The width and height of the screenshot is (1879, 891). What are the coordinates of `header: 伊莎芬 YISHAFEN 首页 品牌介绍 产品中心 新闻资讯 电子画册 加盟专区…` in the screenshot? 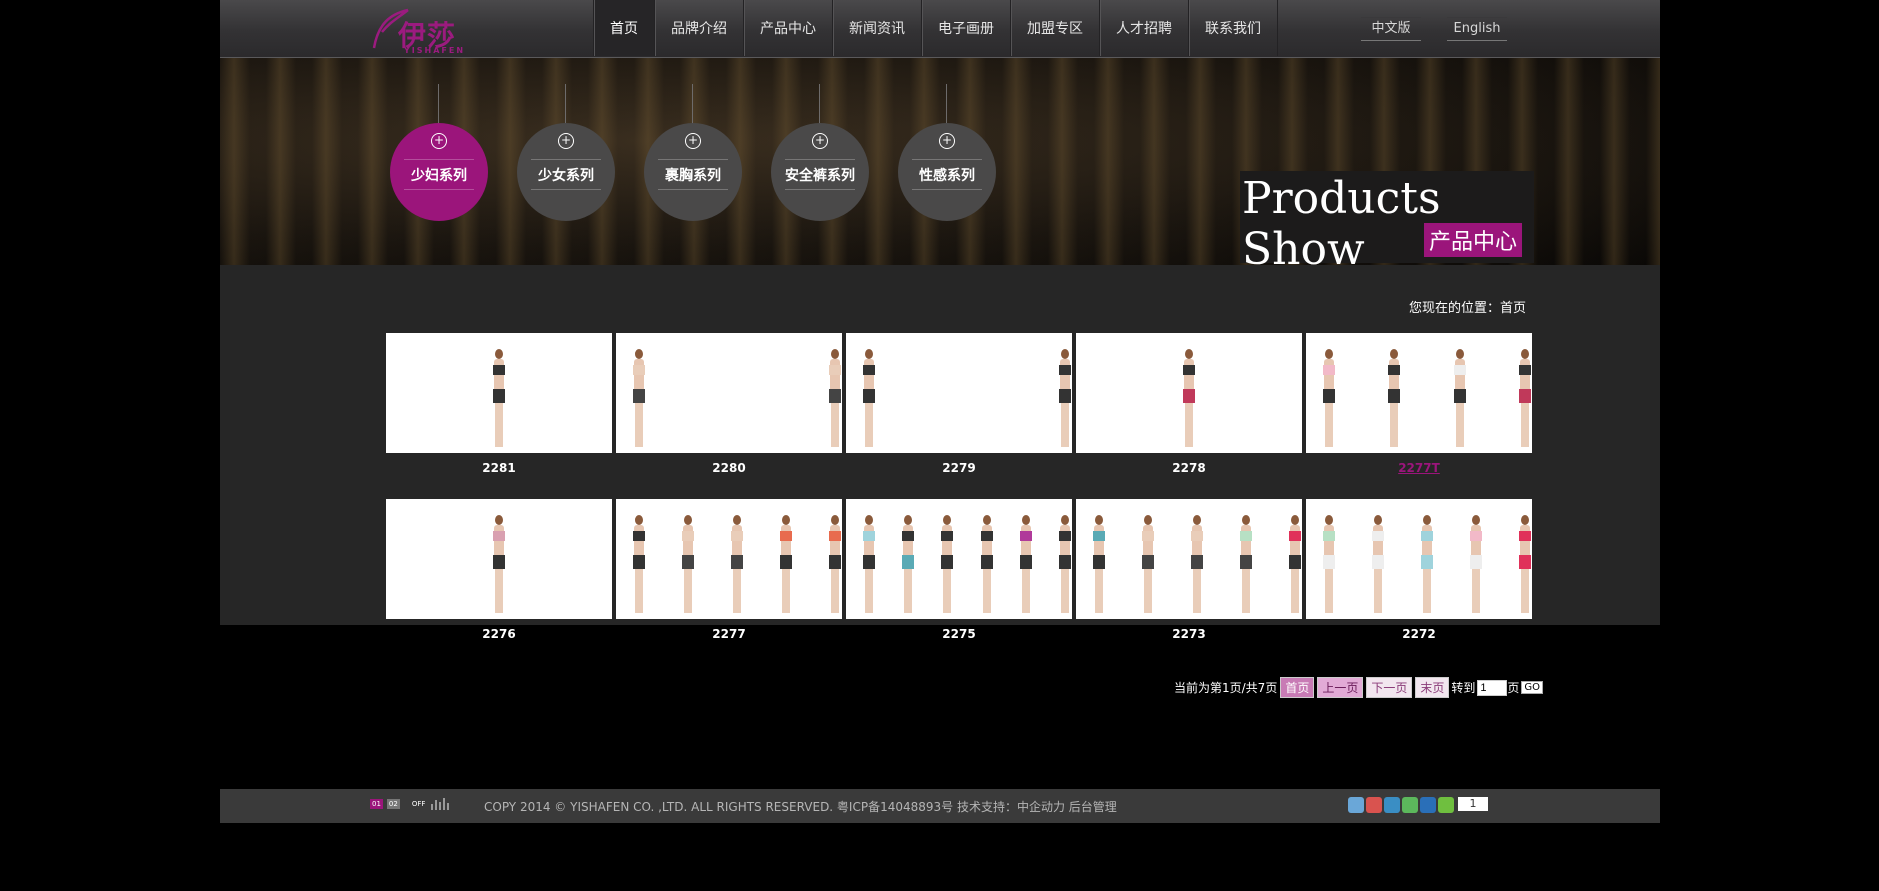 It's located at (940, 46).